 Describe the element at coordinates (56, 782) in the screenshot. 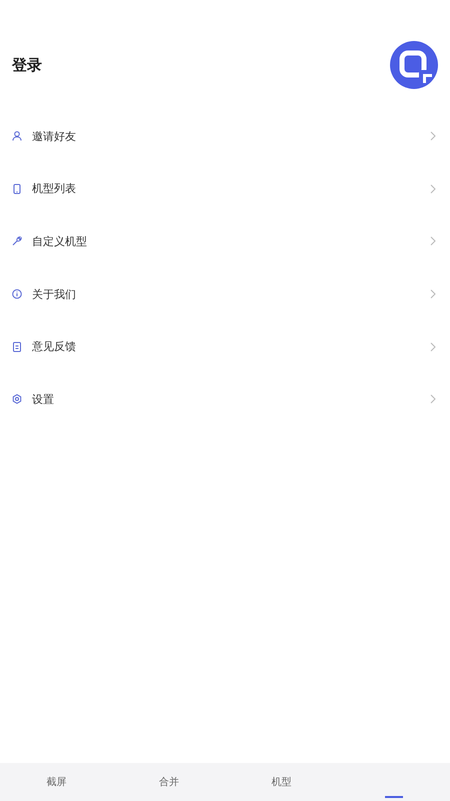

I see `nav-tab: 截屏` at that location.